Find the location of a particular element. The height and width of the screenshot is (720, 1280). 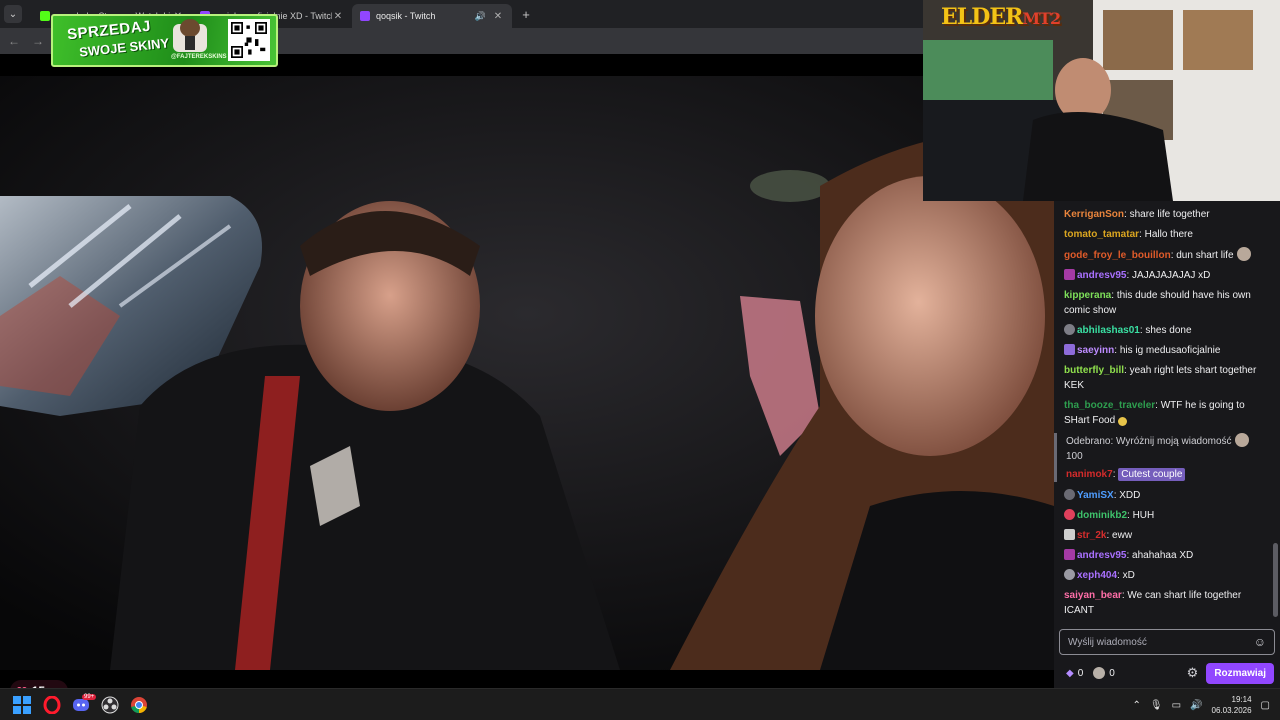

sponsor-banner: SPRZEDAJ SWOJE SKINY @FAJTEREKSKINS is located at coordinates (164, 40).